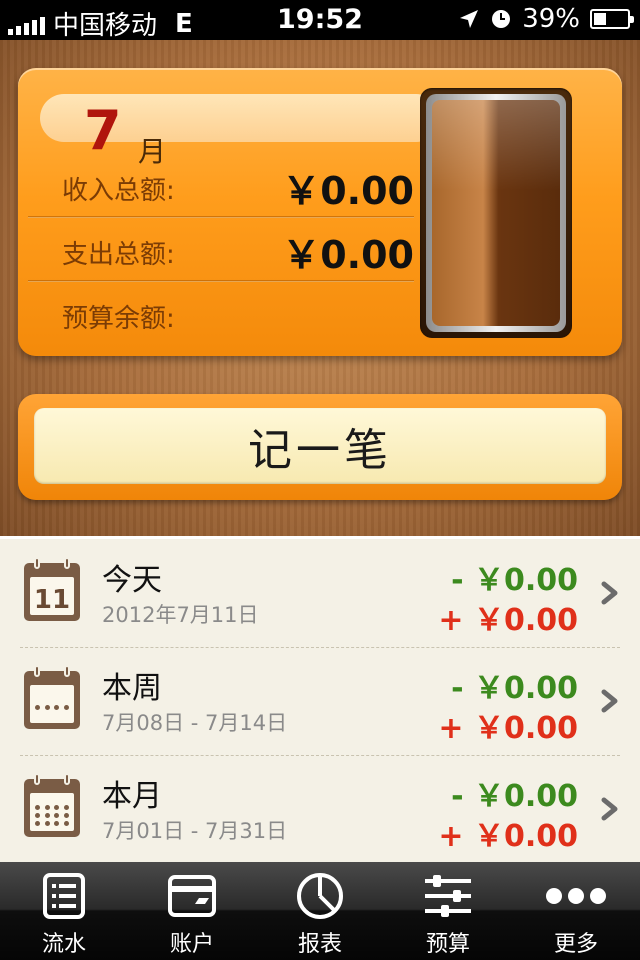 The width and height of the screenshot is (640, 960). I want to click on tab-label: 流水, so click(63, 944).